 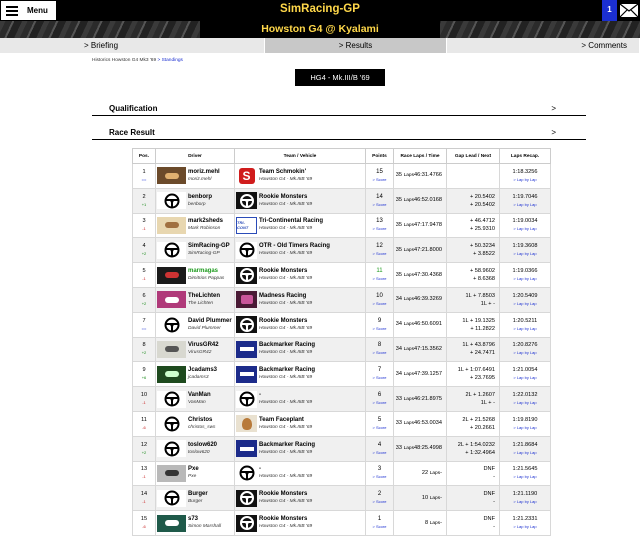 What do you see at coordinates (204, 296) in the screenshot?
I see `driver-name: TheLichten` at bounding box center [204, 296].